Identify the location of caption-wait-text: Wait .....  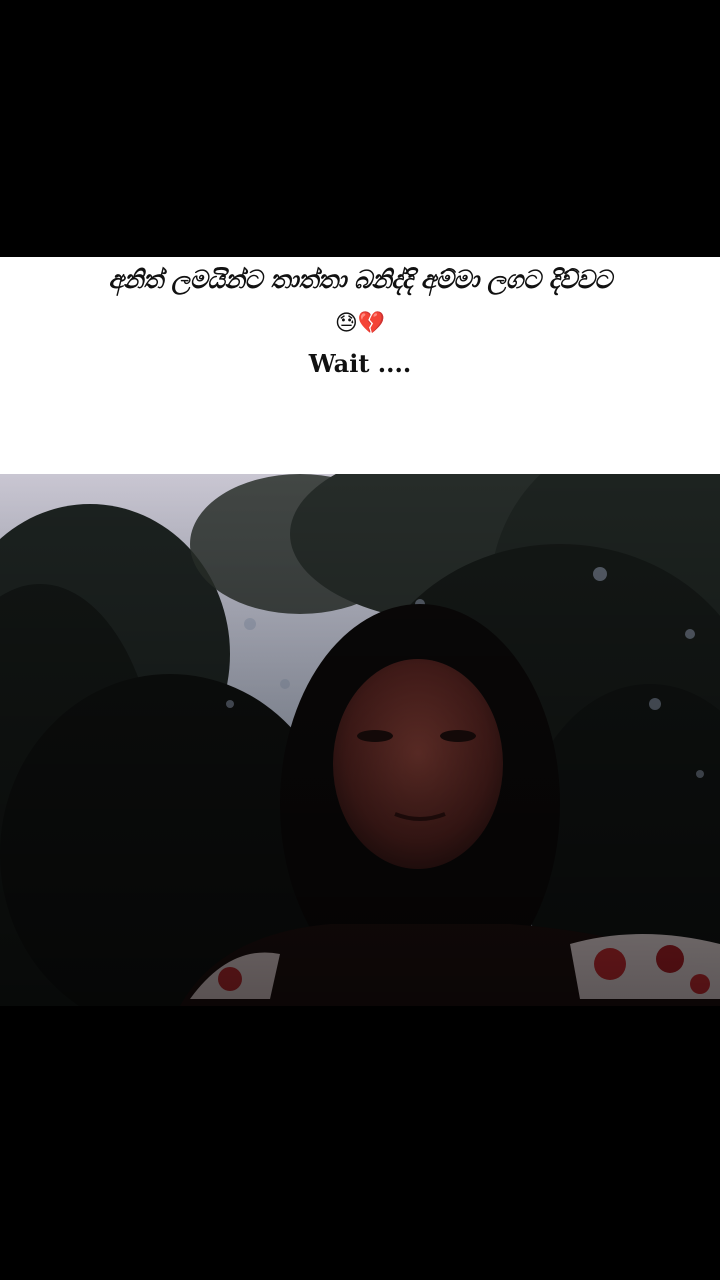
(360, 363).